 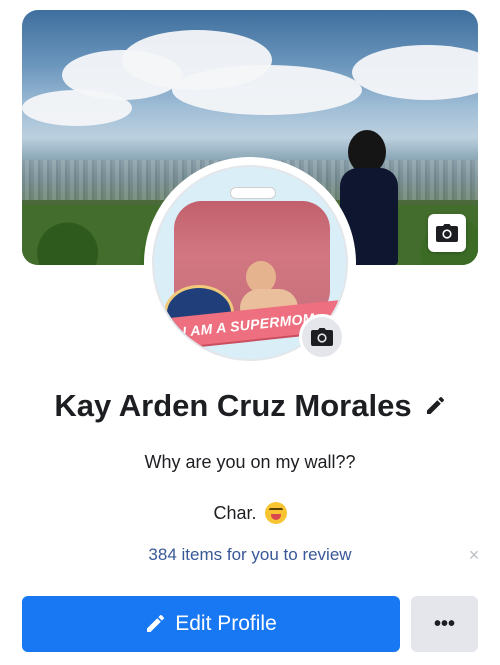 I want to click on edit-profile-label: Edit Profile, so click(x=226, y=623).